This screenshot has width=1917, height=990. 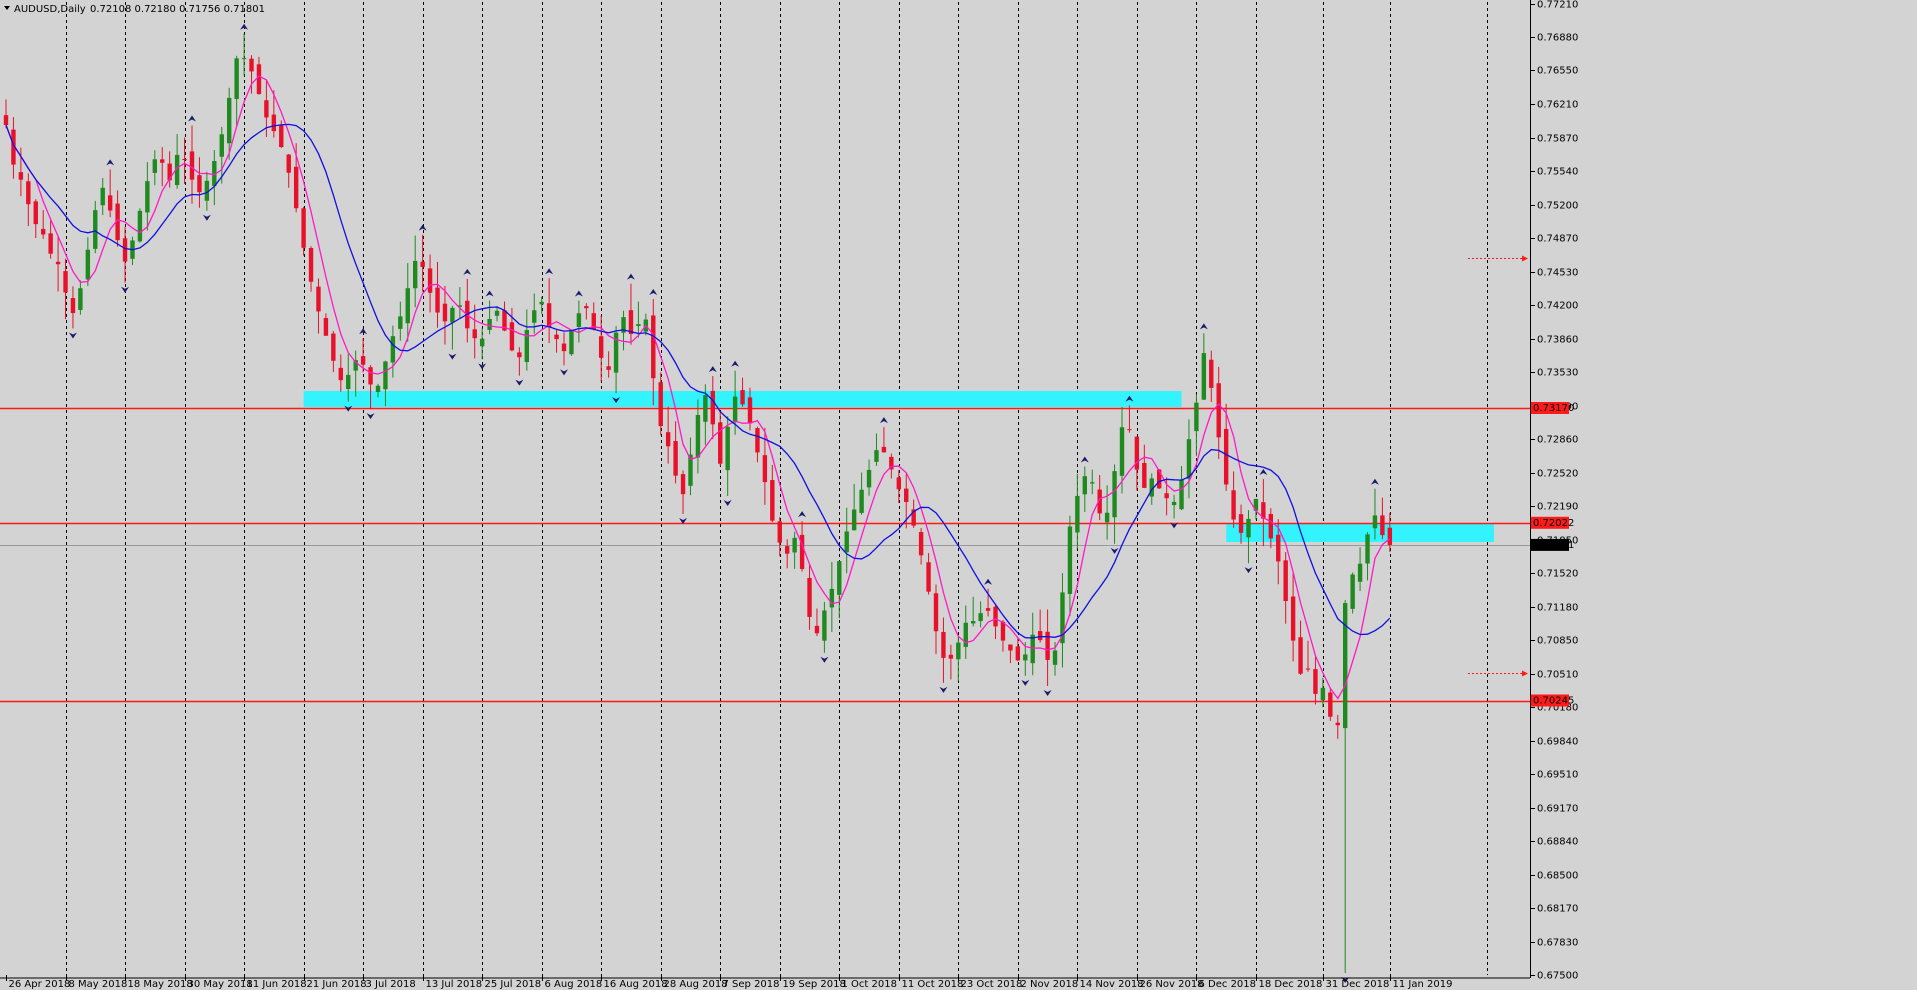 What do you see at coordinates (513, 984) in the screenshot?
I see `x-tick-label: 25 Jul 2018` at bounding box center [513, 984].